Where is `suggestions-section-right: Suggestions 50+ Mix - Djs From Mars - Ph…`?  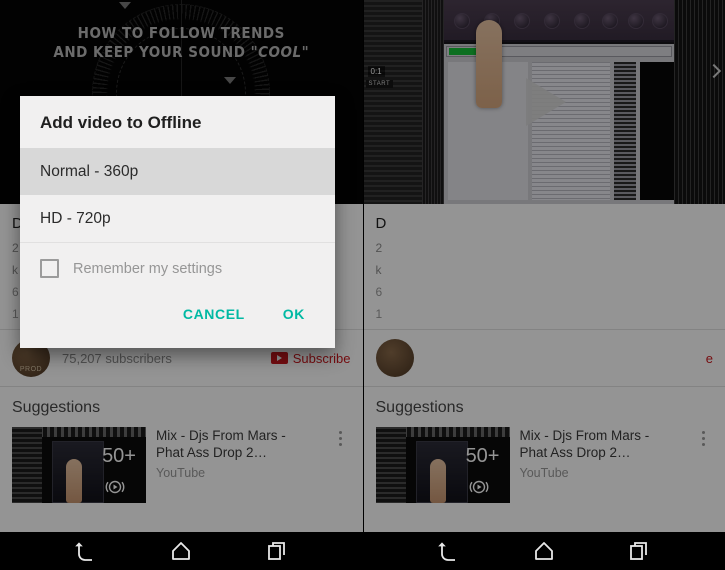 suggestions-section-right: Suggestions 50+ Mix - Djs From Mars - Ph… is located at coordinates (544, 450).